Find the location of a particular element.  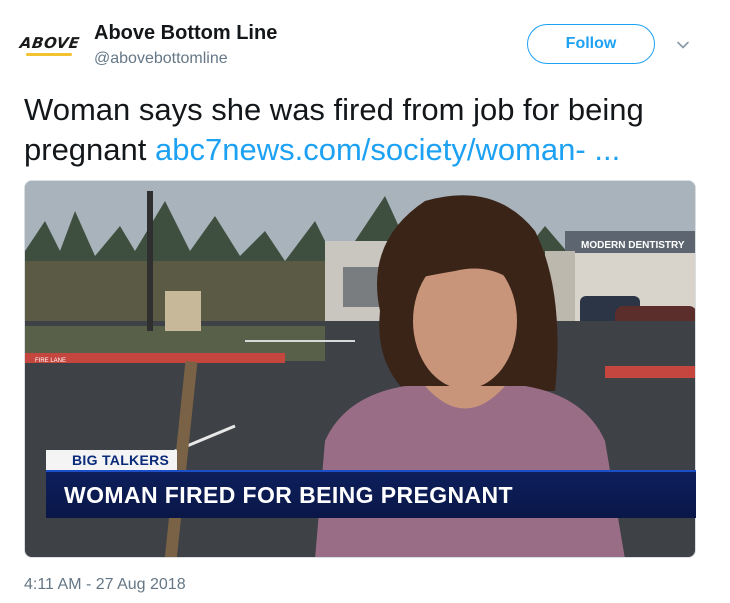

tweet-timestamp: 4:11 AM - 27 Aug 2018 is located at coordinates (105, 585).